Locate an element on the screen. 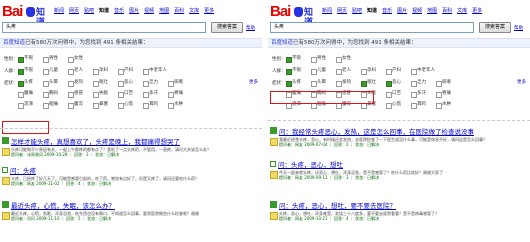 The image size is (530, 242). highlight-box-symptom is located at coordinates (322, 97).